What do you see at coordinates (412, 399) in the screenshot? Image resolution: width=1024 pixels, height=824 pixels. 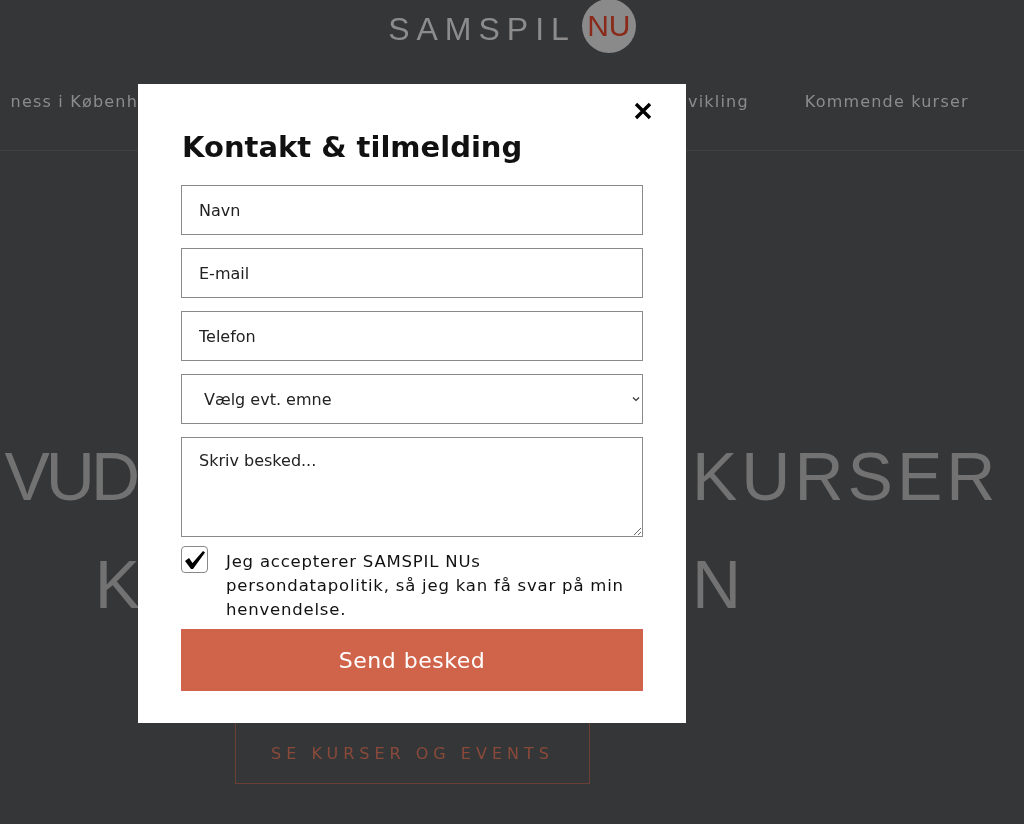 I see `topic-dropdown: Vælg evt. emne` at bounding box center [412, 399].